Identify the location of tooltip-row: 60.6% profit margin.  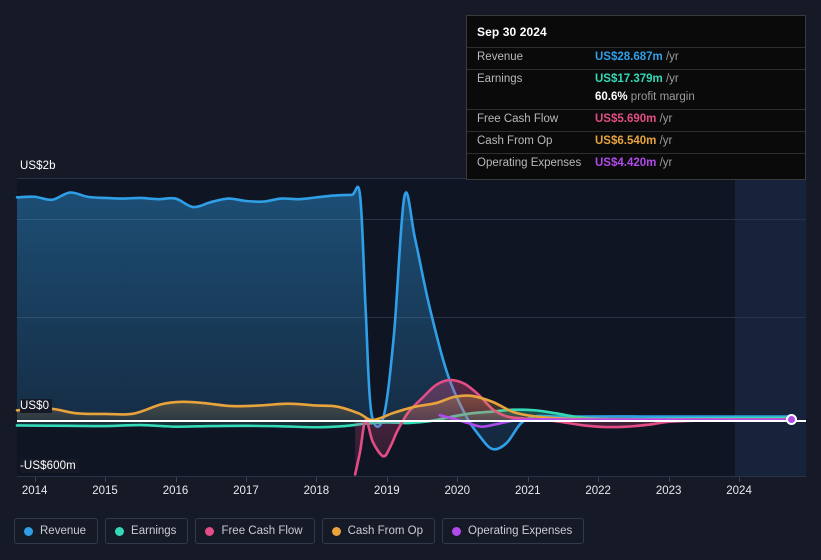
(636, 100).